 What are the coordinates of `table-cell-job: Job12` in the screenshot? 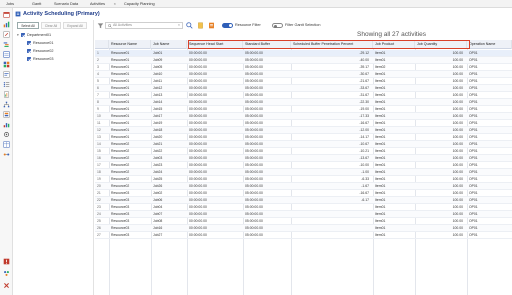 It's located at (158, 88).